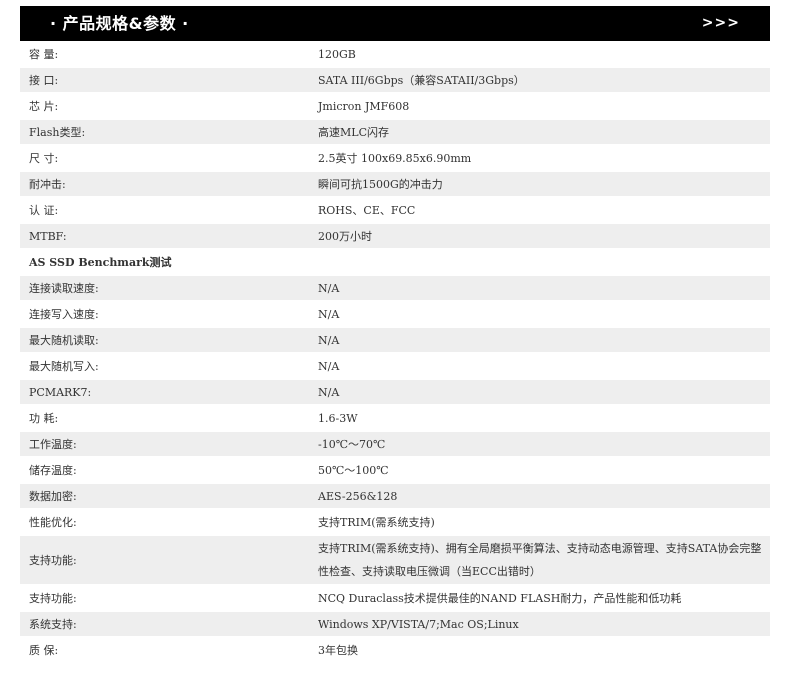 The width and height of the screenshot is (790, 689). What do you see at coordinates (64, 314) in the screenshot?
I see `spec-label: 连接写入速度:` at bounding box center [64, 314].